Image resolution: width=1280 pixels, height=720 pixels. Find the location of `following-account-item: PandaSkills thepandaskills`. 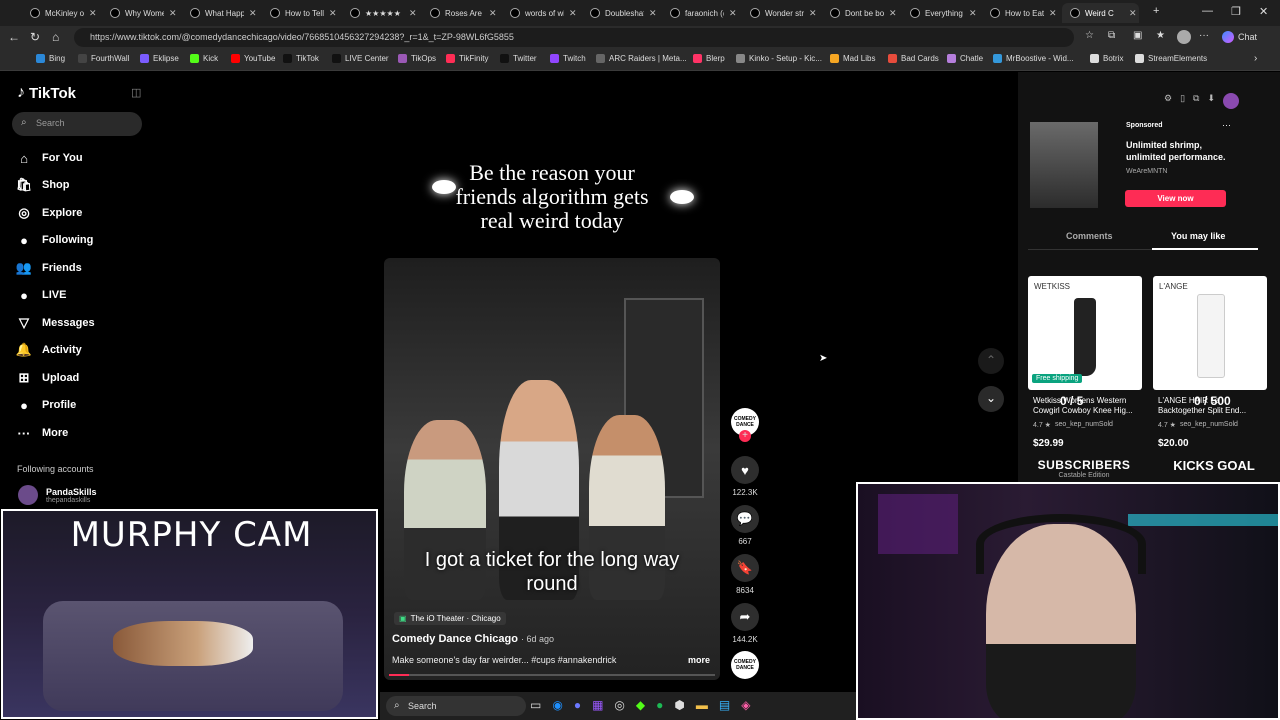

following-account-item: PandaSkills thepandaskills is located at coordinates (57, 495).